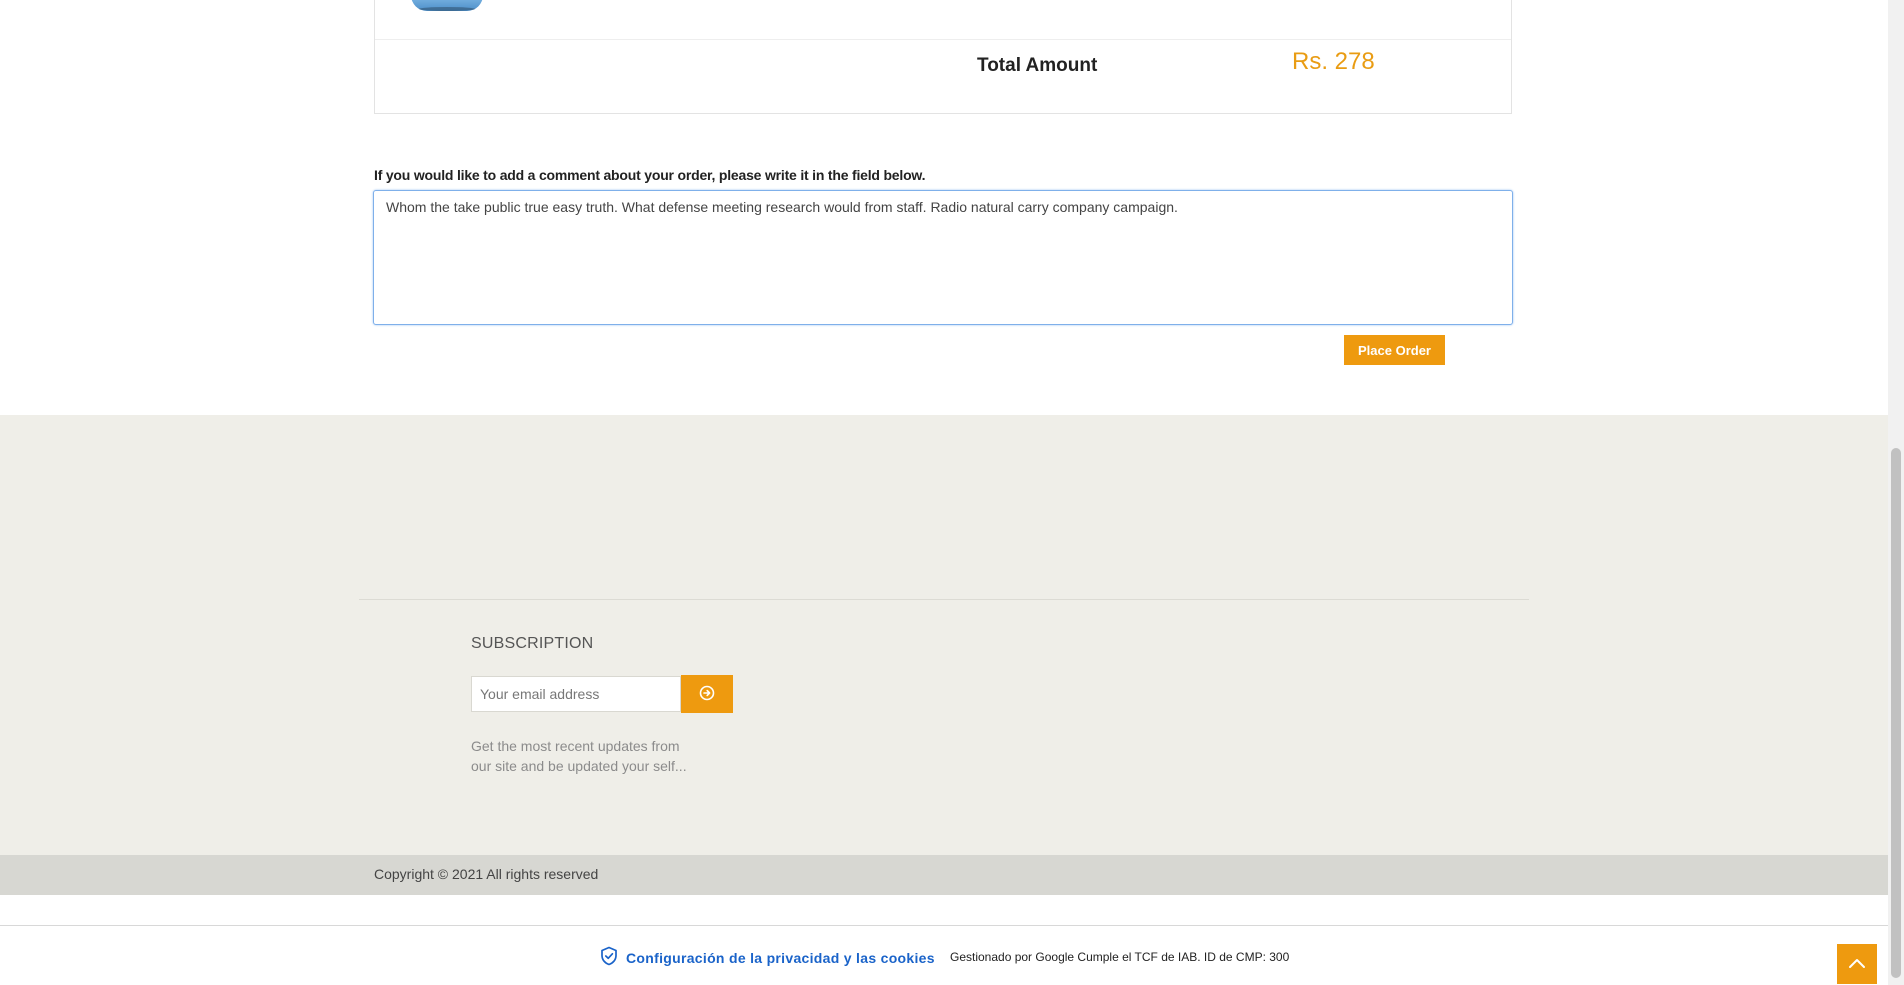  Describe the element at coordinates (447, 9) in the screenshot. I see `product-image-shadow` at that location.